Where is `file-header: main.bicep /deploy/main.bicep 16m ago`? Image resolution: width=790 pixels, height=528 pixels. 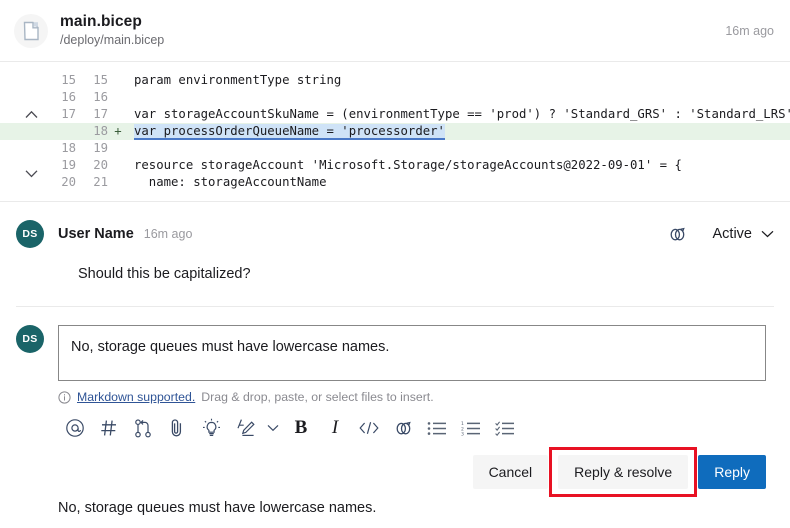 file-header: main.bicep /deploy/main.bicep 16m ago is located at coordinates (395, 31).